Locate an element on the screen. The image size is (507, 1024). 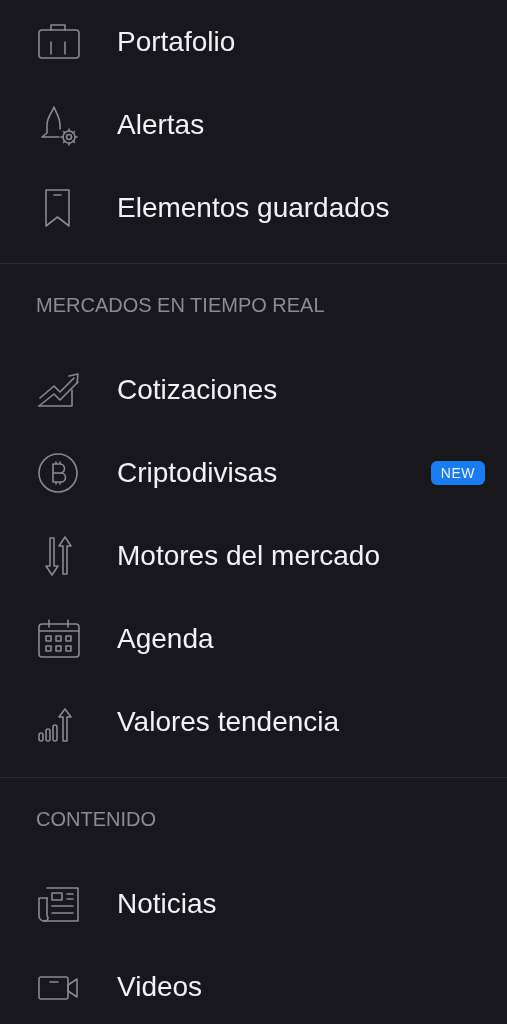
calendar-icon is located at coordinates (58, 638).